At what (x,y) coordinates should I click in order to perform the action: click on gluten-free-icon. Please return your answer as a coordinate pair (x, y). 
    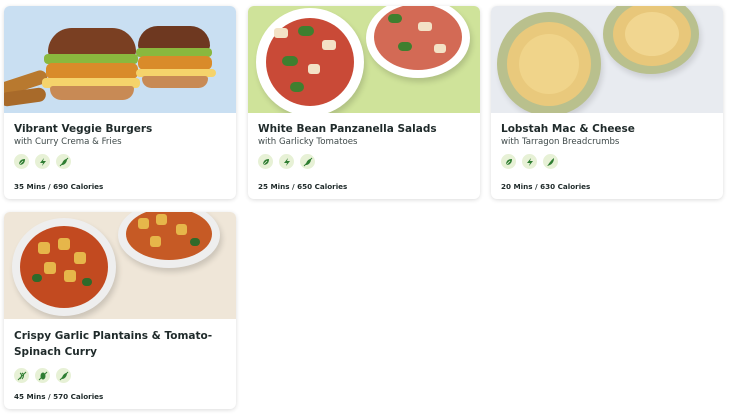
    Looking at the image, I should click on (21, 375).